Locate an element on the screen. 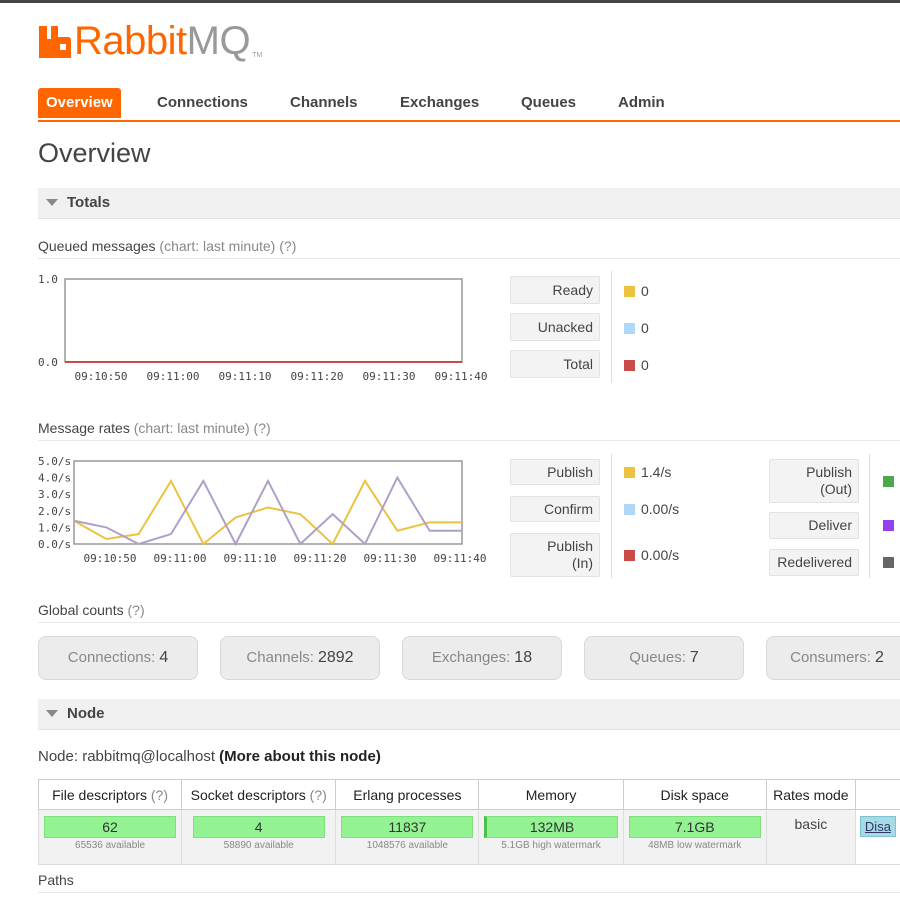 The width and height of the screenshot is (900, 900). legend-value-total: 0 is located at coordinates (636, 365).